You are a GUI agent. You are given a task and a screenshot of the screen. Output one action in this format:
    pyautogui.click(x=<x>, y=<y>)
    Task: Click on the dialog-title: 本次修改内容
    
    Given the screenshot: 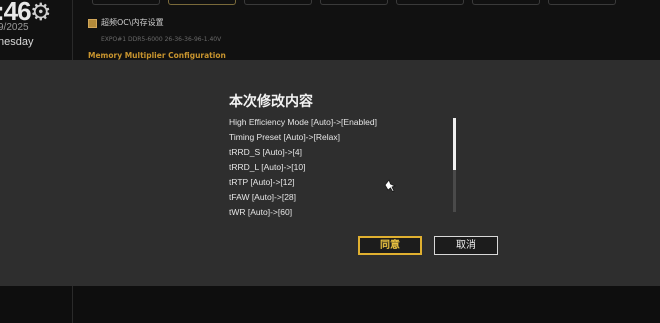 What is the action you would take?
    pyautogui.click(x=271, y=102)
    